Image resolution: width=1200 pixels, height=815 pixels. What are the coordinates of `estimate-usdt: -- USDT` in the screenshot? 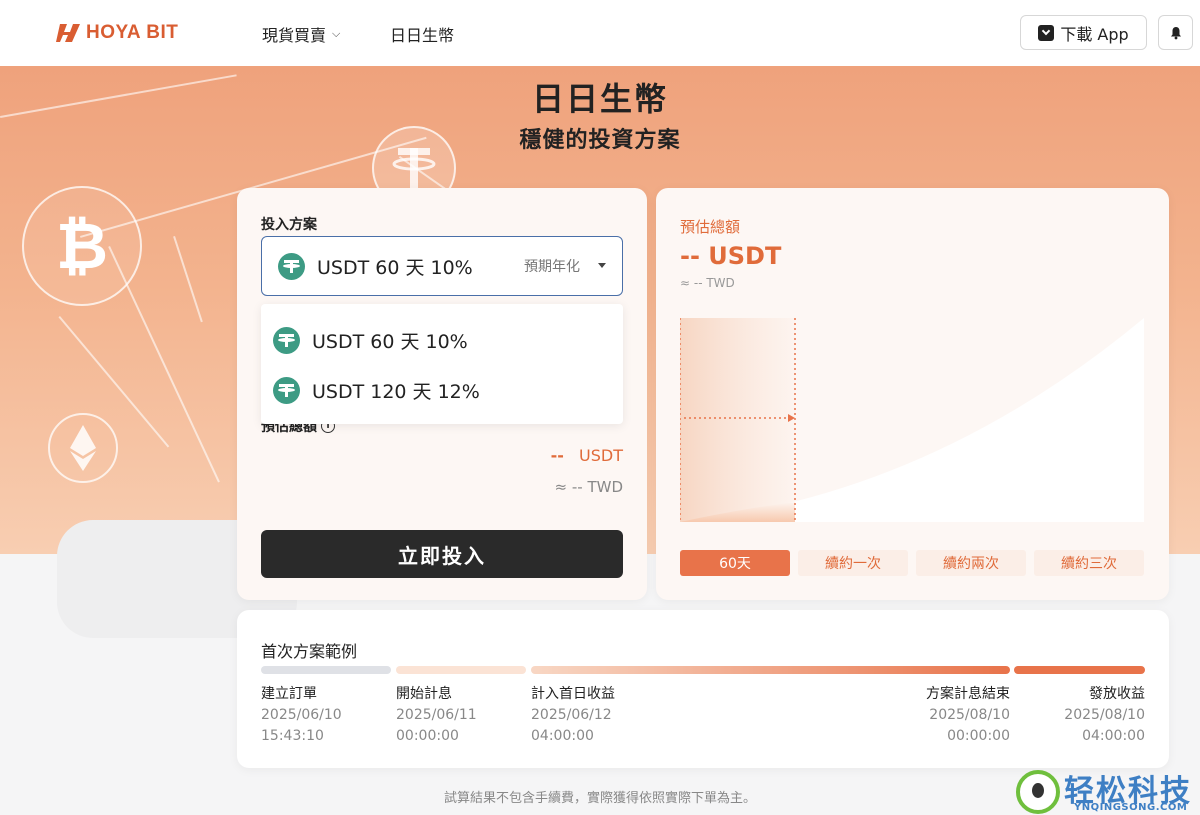 It's located at (587, 455).